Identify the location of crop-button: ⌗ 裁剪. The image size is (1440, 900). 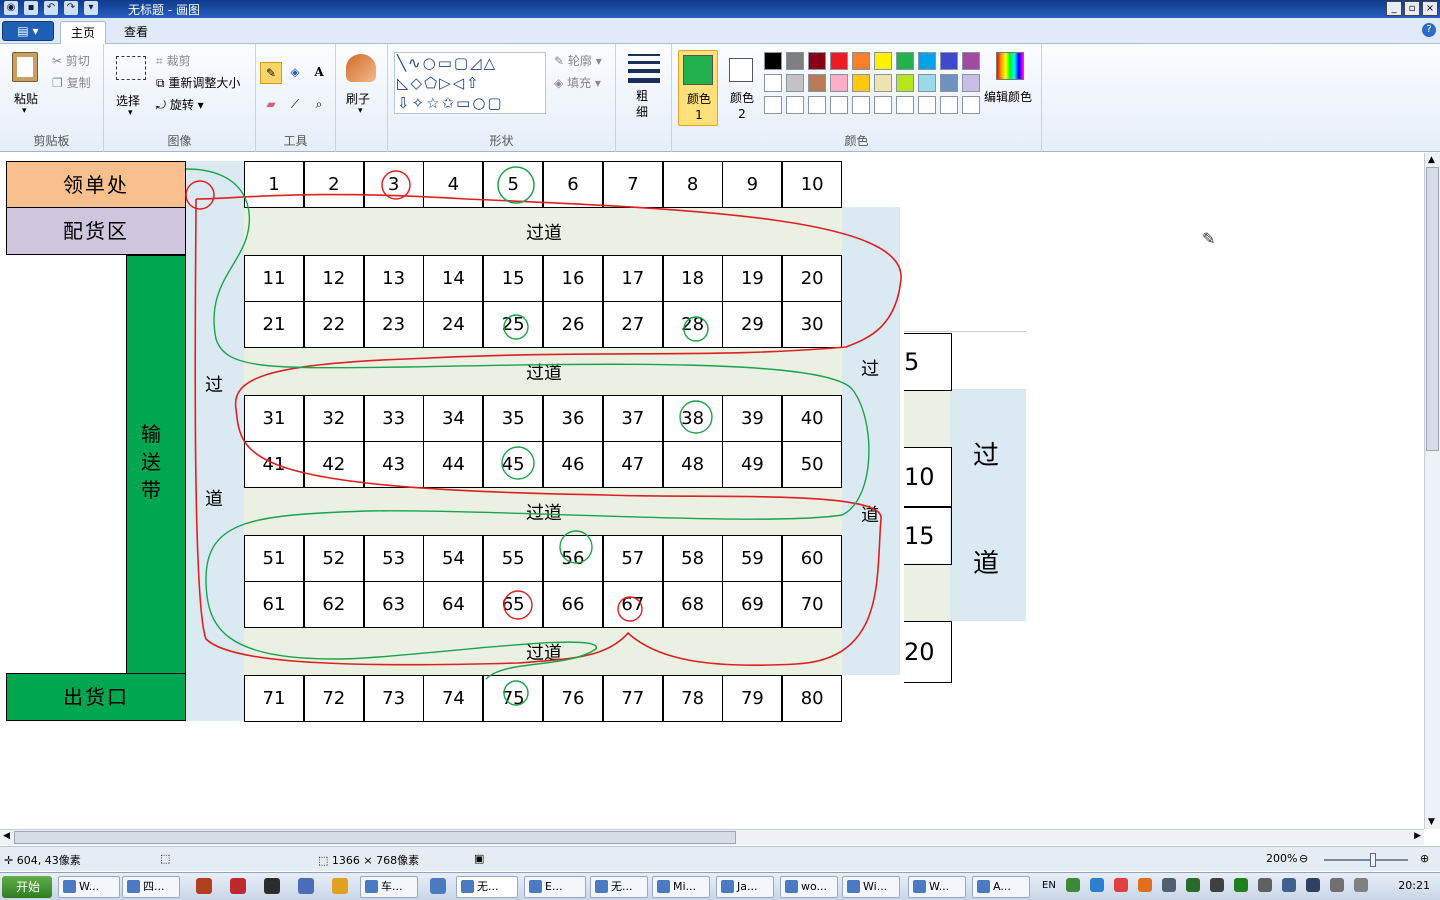
(173, 60).